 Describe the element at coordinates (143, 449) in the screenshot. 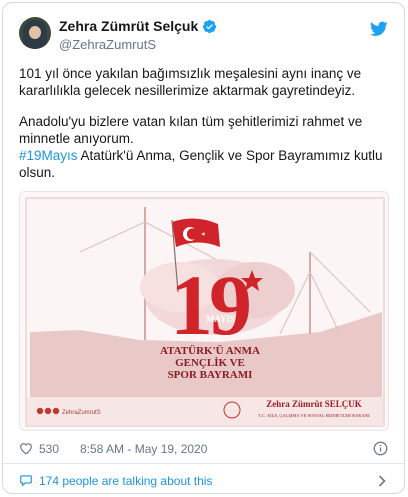

I see `tweet-timestamp: 8:58 AM - May 19, 2020` at that location.